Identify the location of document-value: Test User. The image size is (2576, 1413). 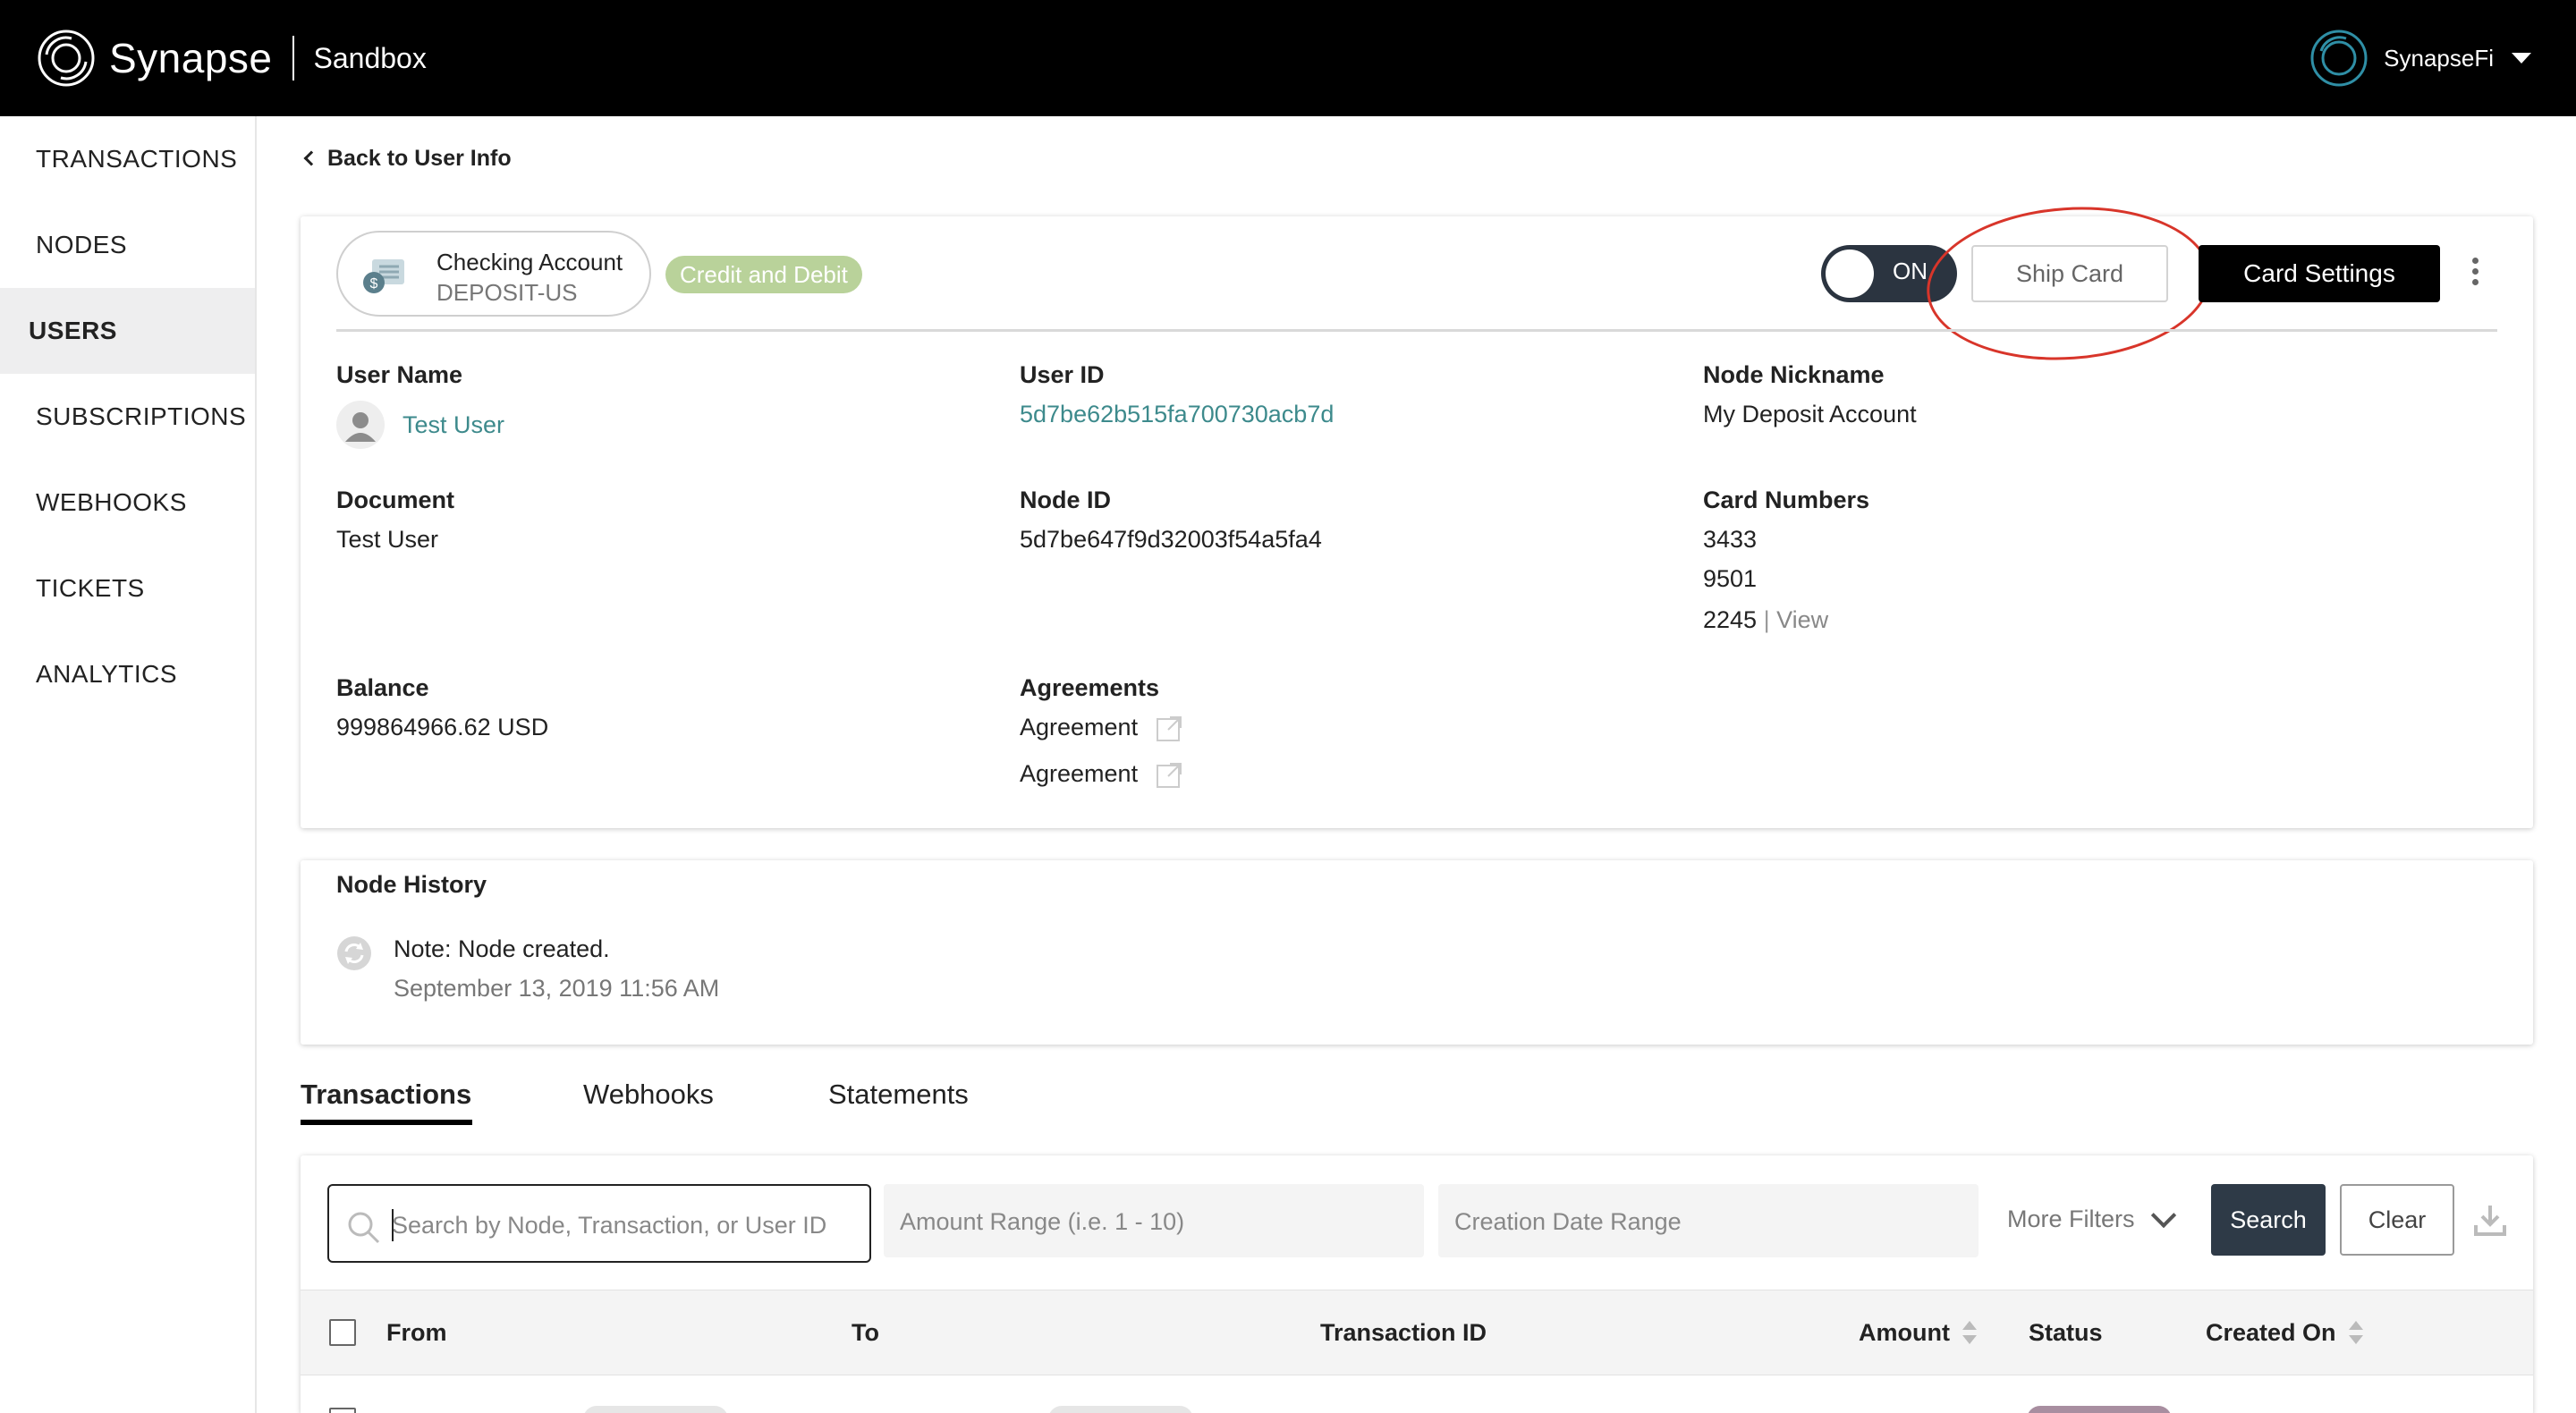
(387, 539).